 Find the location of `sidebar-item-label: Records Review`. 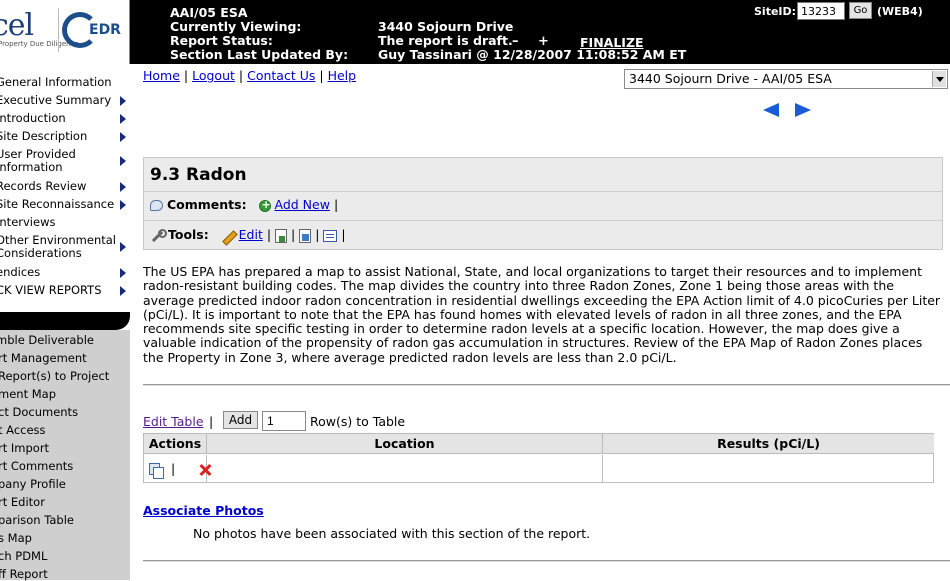

sidebar-item-label: Records Review is located at coordinates (43, 186).